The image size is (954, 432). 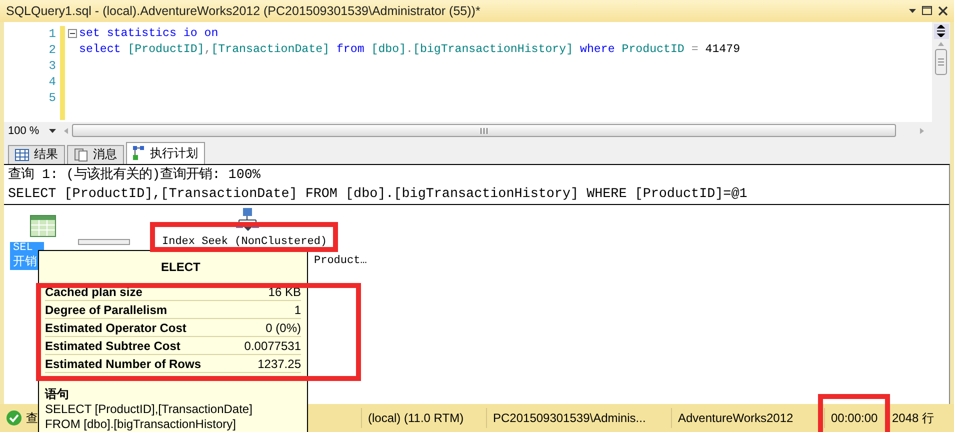 What do you see at coordinates (181, 267) in the screenshot?
I see `tooltip-title: ELECT` at bounding box center [181, 267].